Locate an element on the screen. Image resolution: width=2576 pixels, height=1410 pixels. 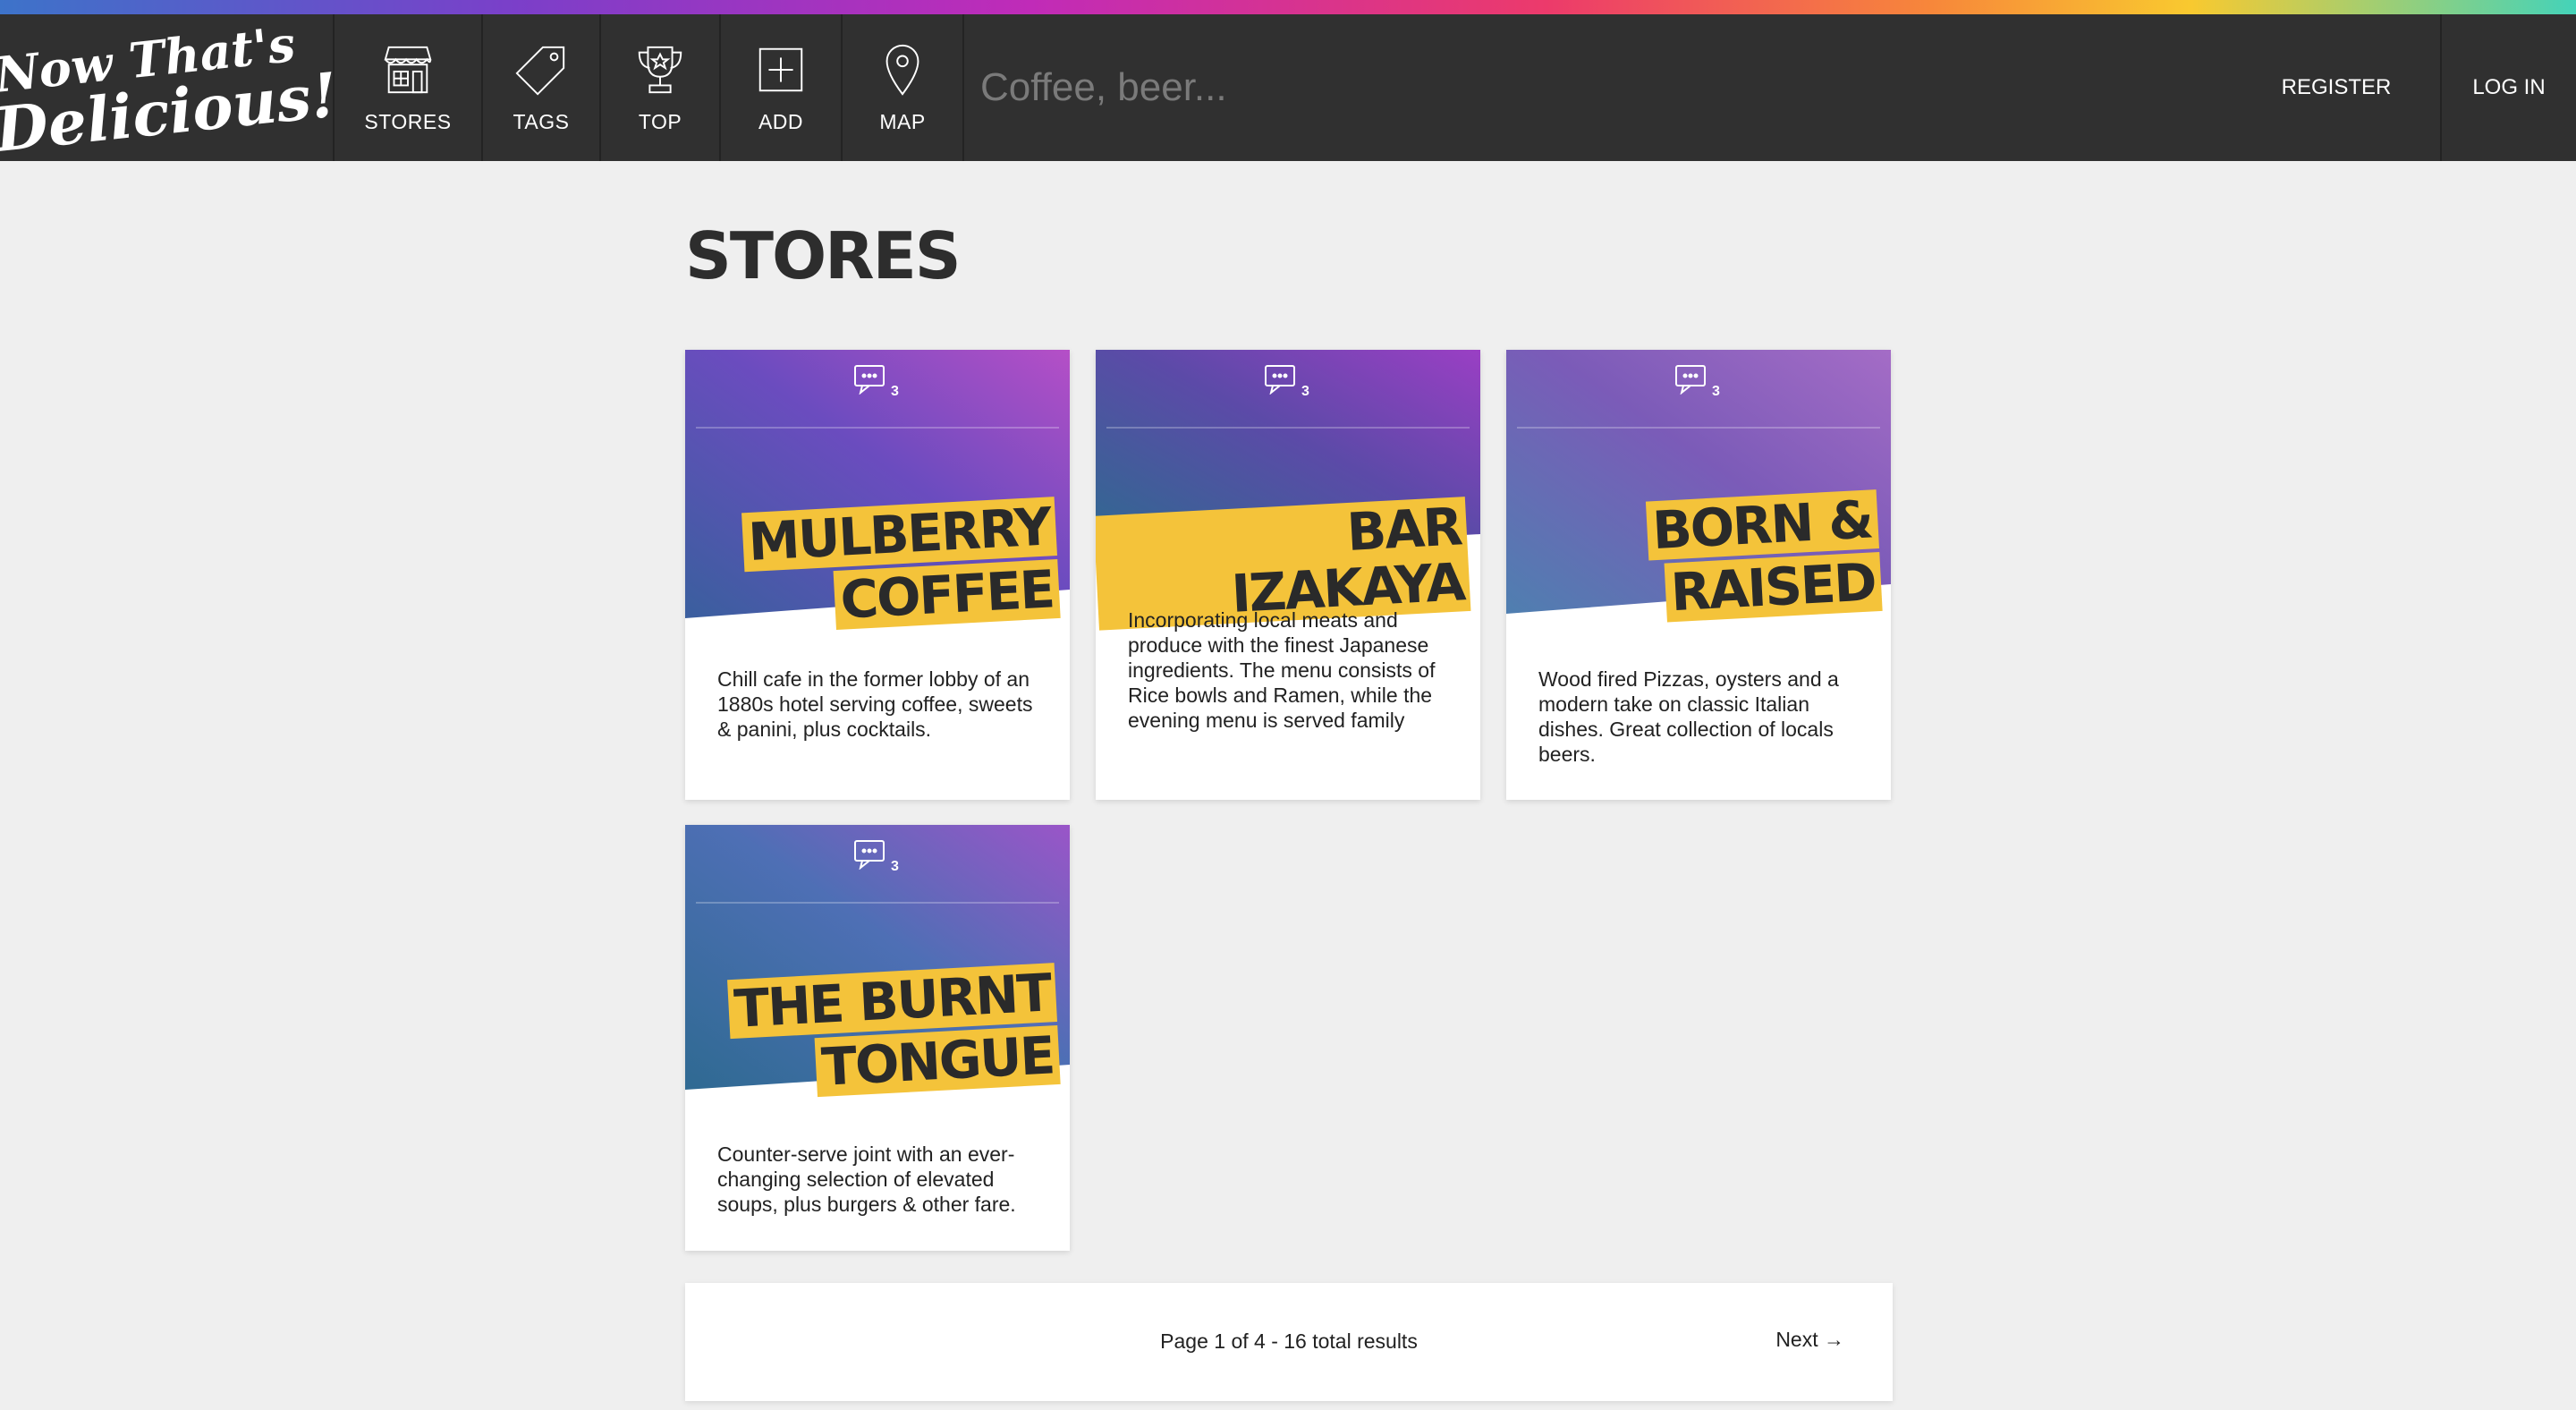
store-hero: 3 BORN & RAISED is located at coordinates (1698, 486).